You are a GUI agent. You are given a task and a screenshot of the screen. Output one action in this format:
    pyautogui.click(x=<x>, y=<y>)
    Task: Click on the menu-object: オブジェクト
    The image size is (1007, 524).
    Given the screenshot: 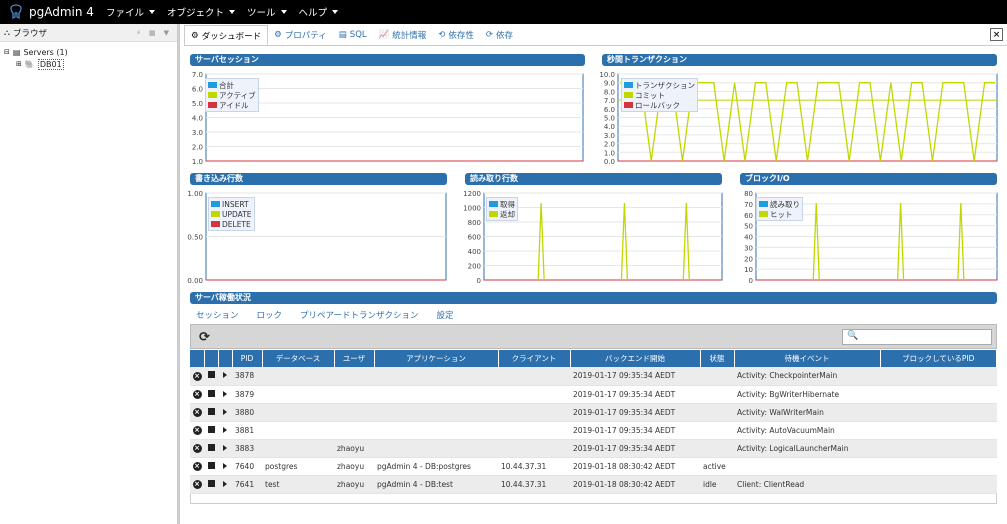 What is the action you would take?
    pyautogui.click(x=201, y=12)
    